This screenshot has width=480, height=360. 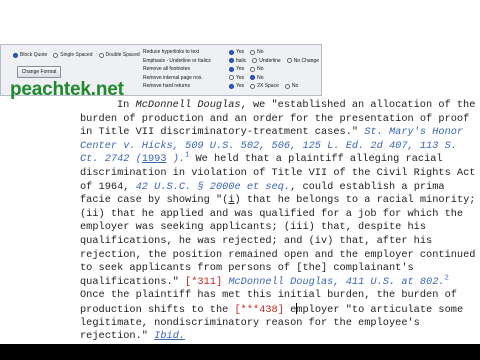 I want to click on setting-choice: Underline, so click(x=266, y=60).